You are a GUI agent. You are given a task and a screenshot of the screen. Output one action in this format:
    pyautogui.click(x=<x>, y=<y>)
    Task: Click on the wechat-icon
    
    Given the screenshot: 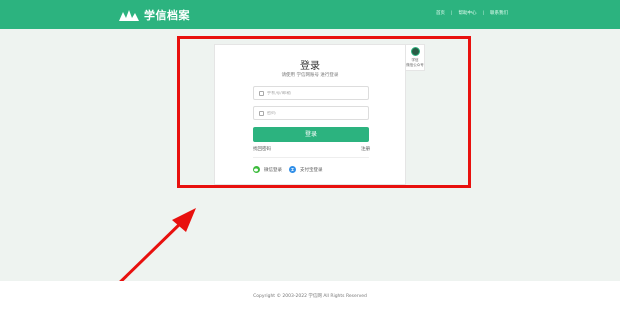 What is the action you would take?
    pyautogui.click(x=256, y=169)
    